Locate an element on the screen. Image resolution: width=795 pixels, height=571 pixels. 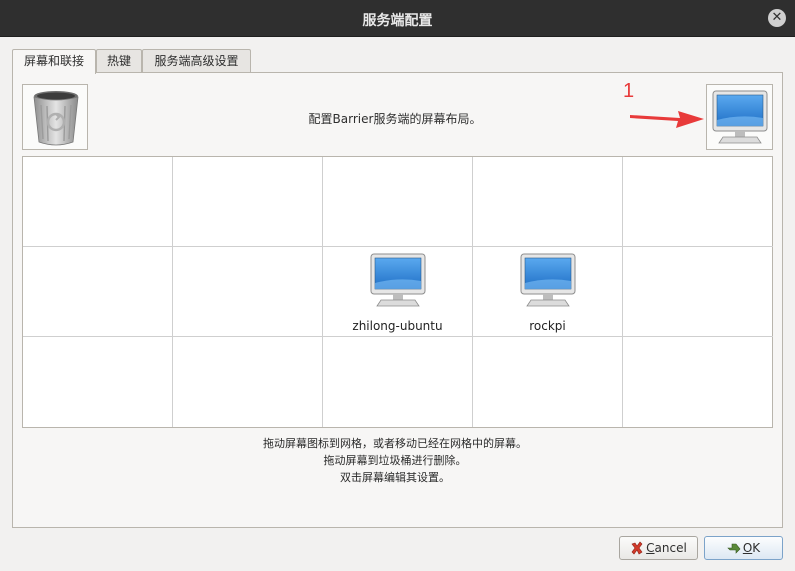
screen-zhilong-ubuntu: zhilong-ubuntu is located at coordinates (398, 292).